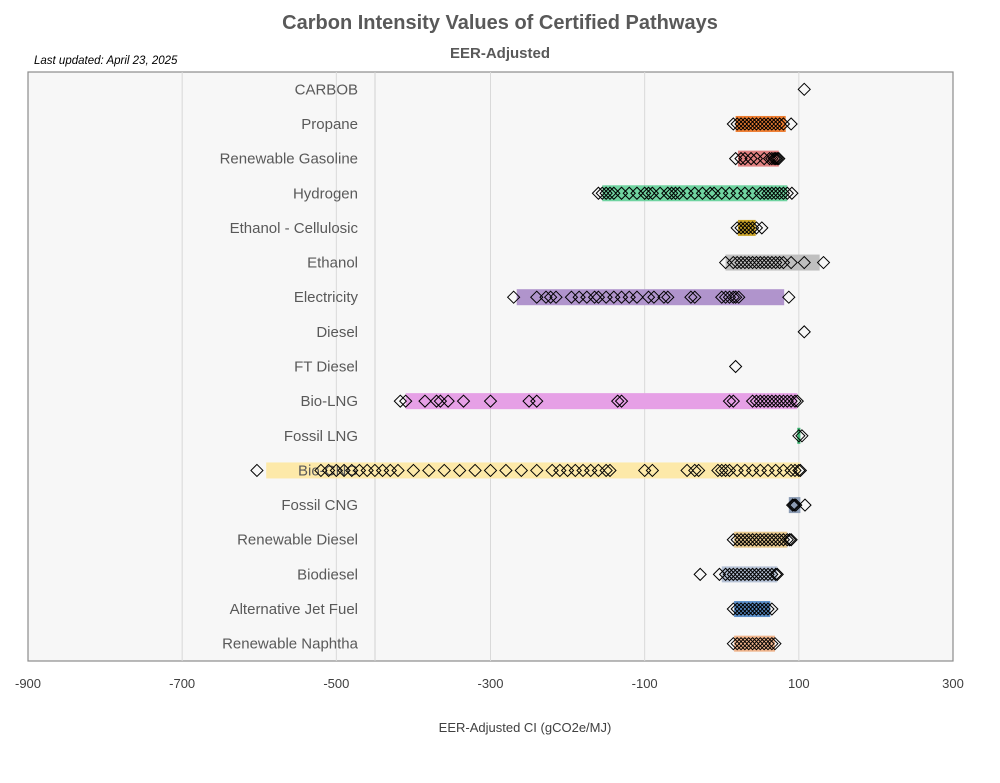  Describe the element at coordinates (182, 683) in the screenshot. I see `x-tick-label: -700` at that location.